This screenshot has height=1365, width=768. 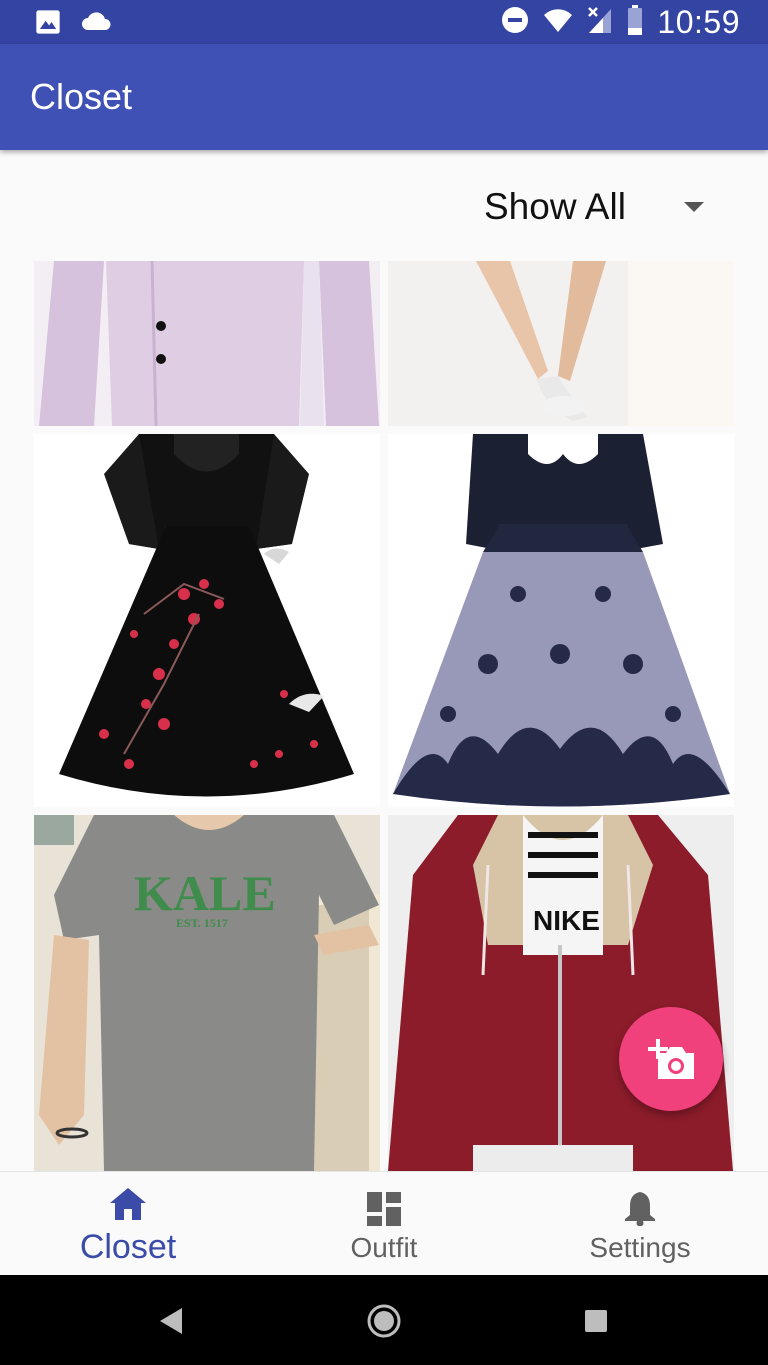 I want to click on nav-item-closet: Closet, so click(x=128, y=1224).